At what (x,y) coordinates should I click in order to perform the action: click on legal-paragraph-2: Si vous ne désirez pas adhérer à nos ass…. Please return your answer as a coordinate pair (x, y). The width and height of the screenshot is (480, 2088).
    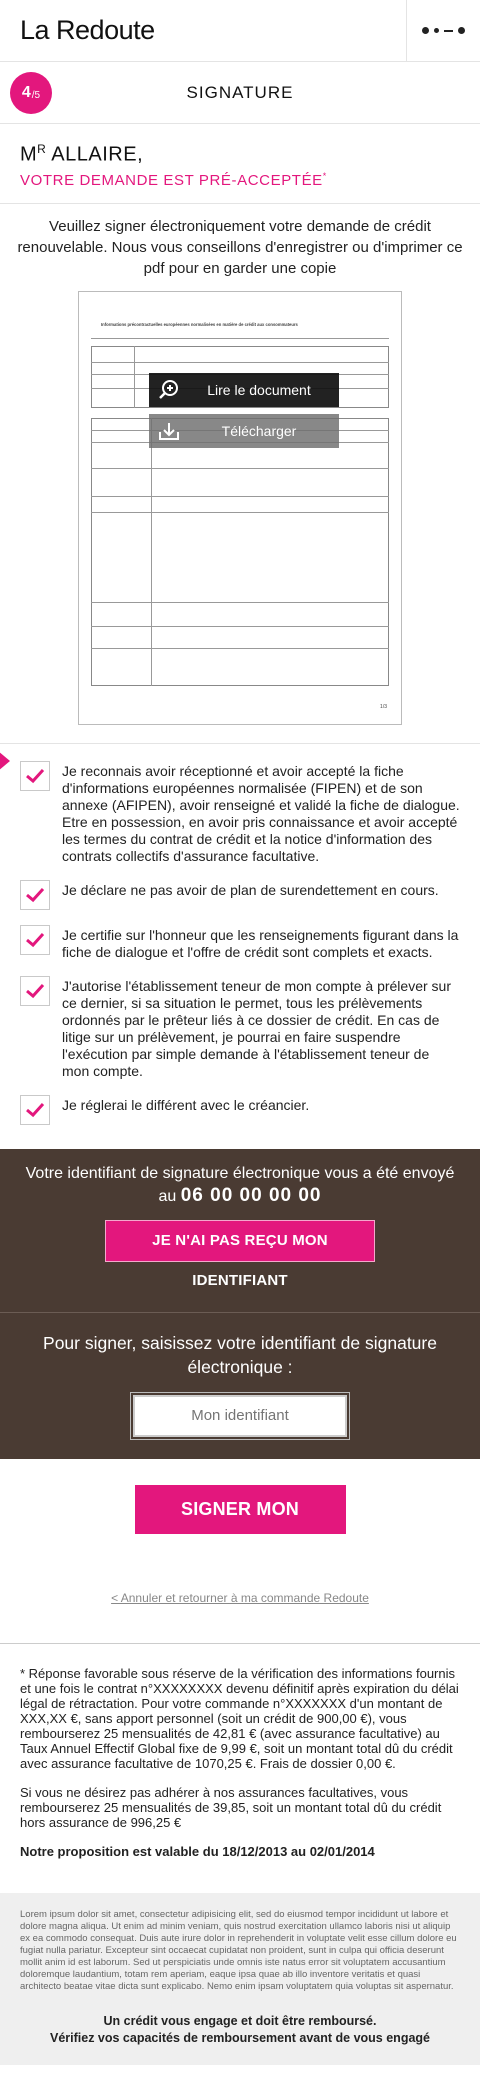
    Looking at the image, I should click on (231, 1807).